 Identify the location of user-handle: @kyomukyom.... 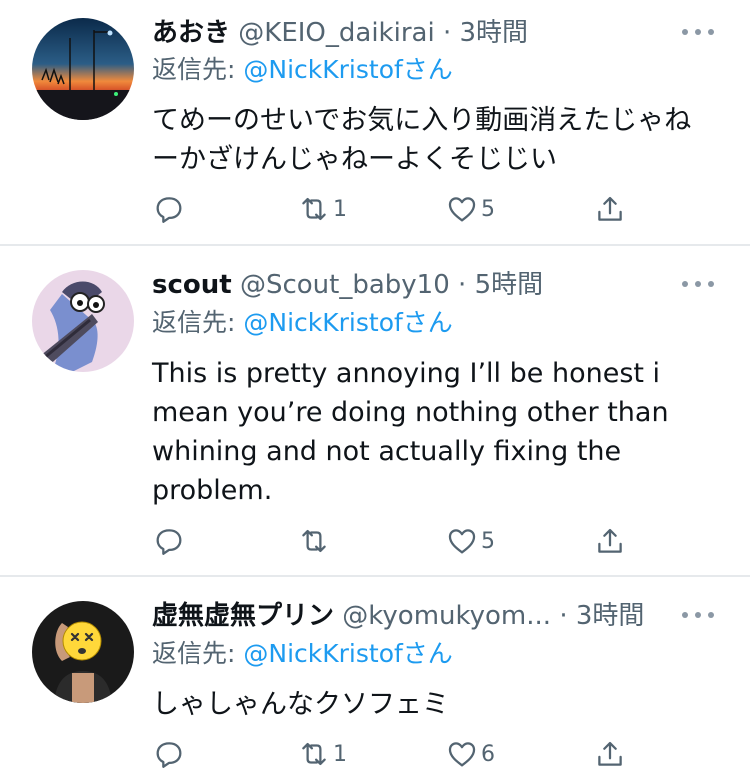
(446, 616).